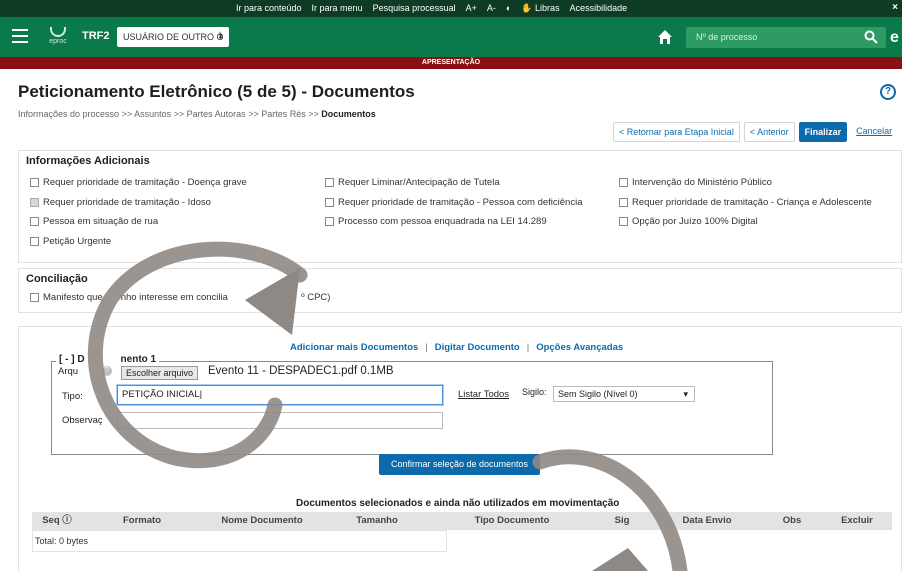  What do you see at coordinates (894, 37) in the screenshot?
I see `brand-edge-icon: e` at bounding box center [894, 37].